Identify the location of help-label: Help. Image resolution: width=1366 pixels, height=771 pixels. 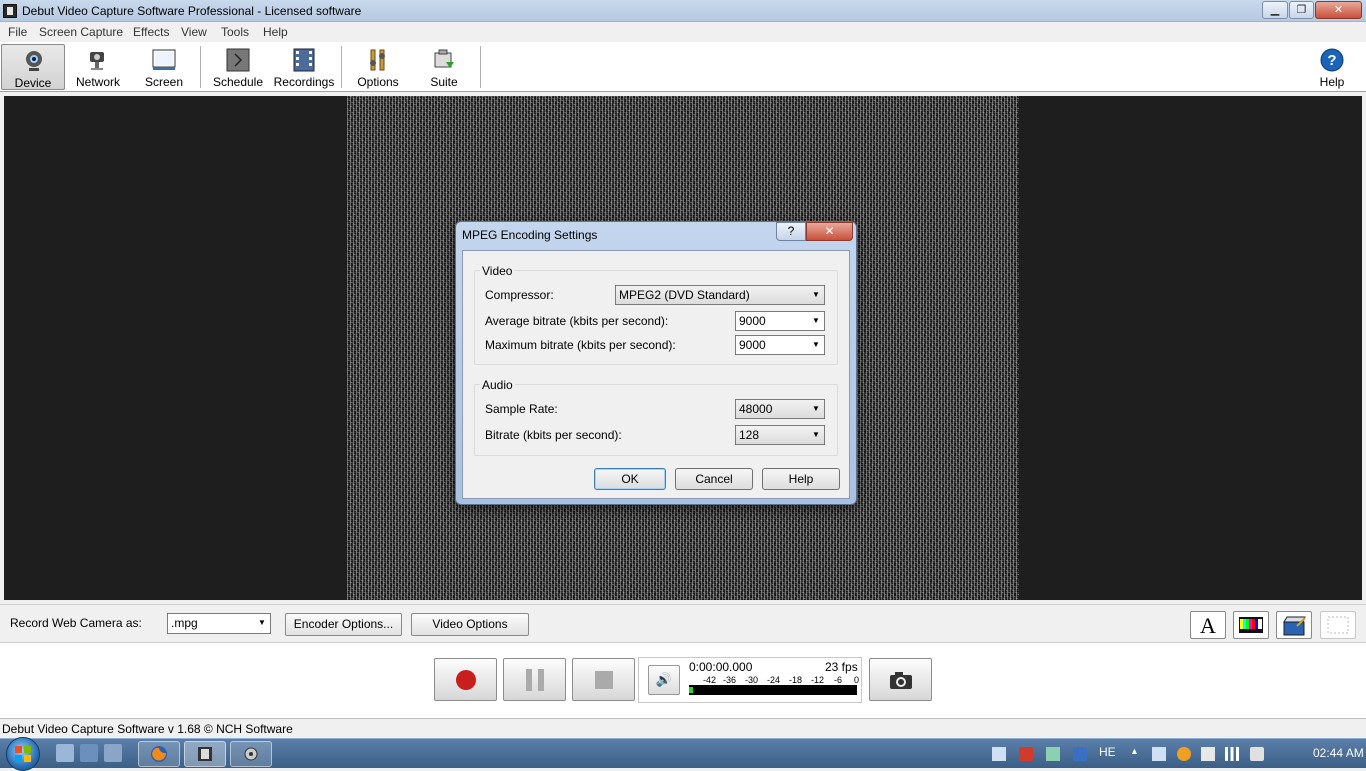
(1332, 82).